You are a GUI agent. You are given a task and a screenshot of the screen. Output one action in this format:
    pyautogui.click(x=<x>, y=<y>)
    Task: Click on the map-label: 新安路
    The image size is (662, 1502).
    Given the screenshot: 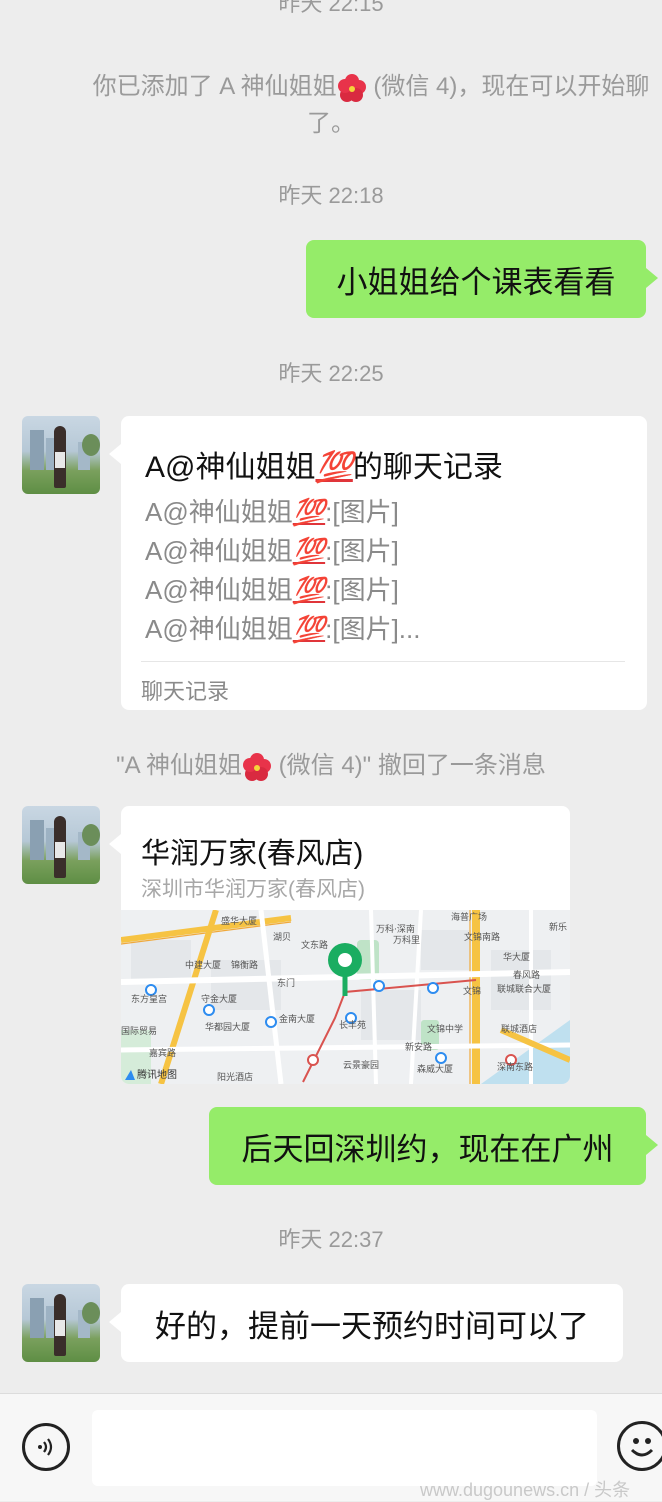 What is the action you would take?
    pyautogui.click(x=418, y=1047)
    